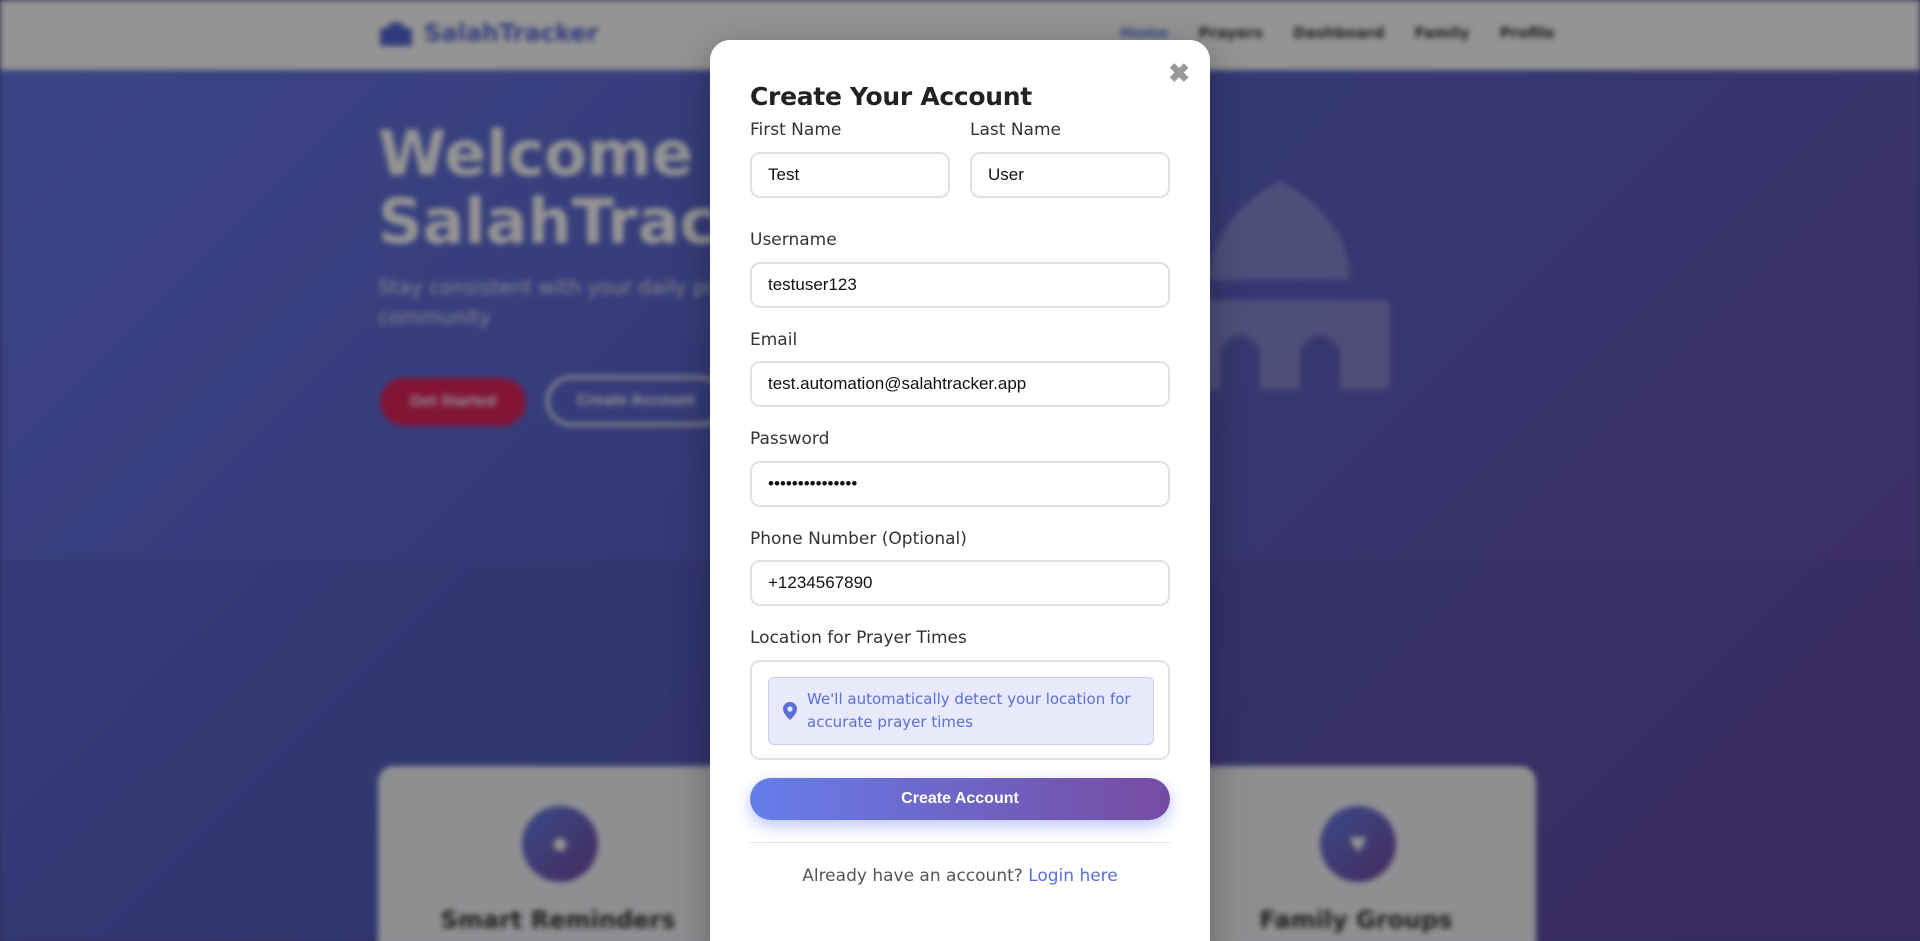 Image resolution: width=1920 pixels, height=941 pixels. What do you see at coordinates (1073, 876) in the screenshot?
I see `login-link: Login here` at bounding box center [1073, 876].